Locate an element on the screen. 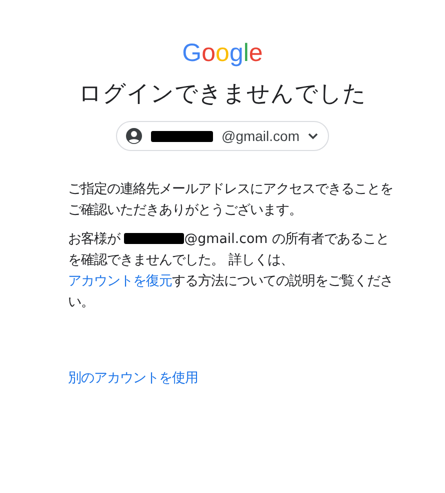 This screenshot has width=445, height=493. account-chip: @gmail.com is located at coordinates (222, 136).